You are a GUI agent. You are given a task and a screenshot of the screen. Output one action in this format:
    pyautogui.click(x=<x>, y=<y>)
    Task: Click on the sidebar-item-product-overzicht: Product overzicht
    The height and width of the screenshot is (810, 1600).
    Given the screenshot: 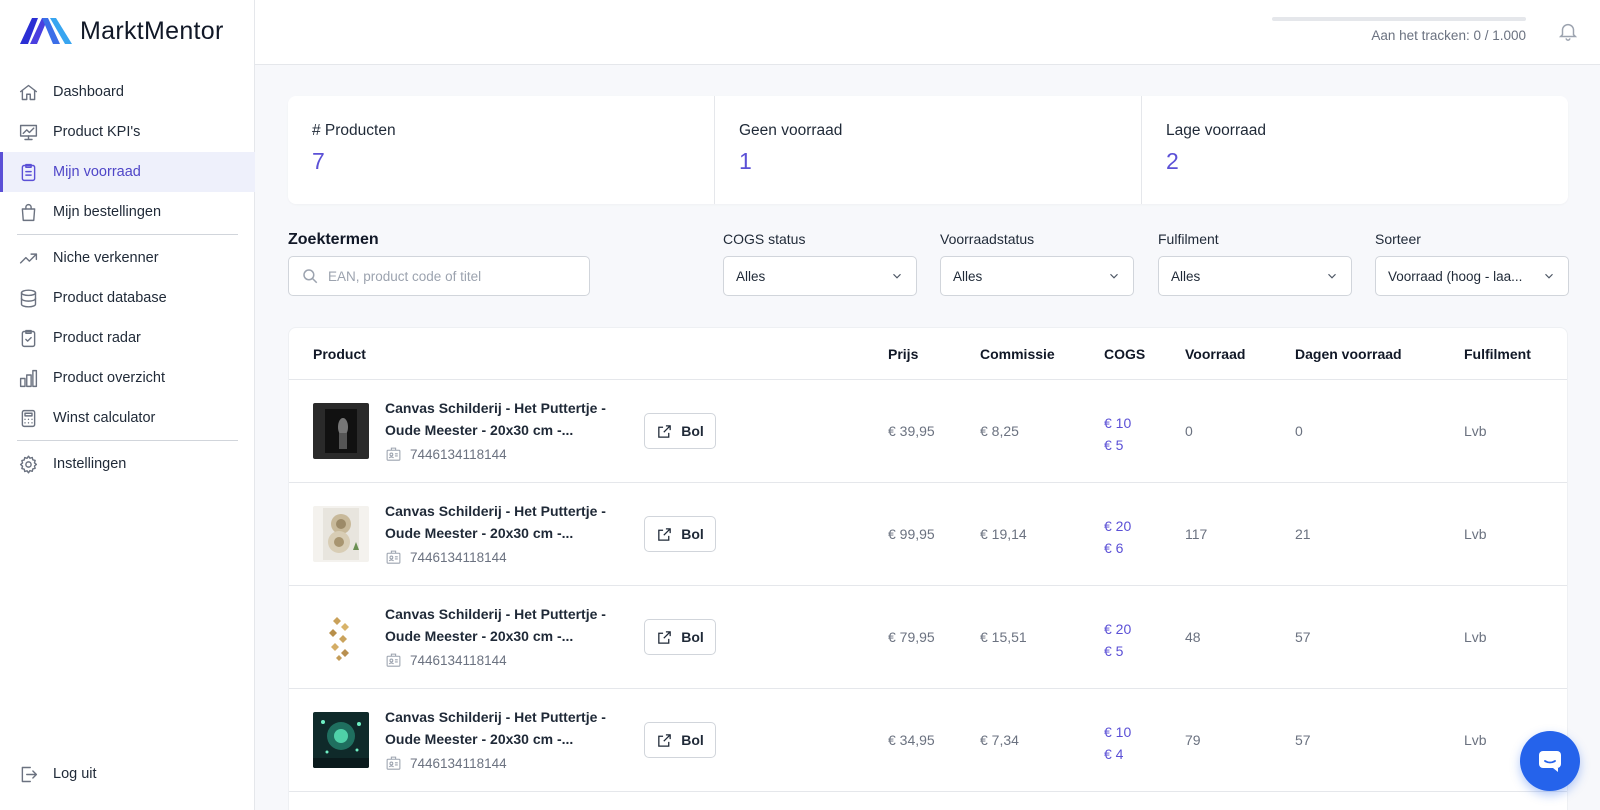 What is the action you would take?
    pyautogui.click(x=127, y=378)
    